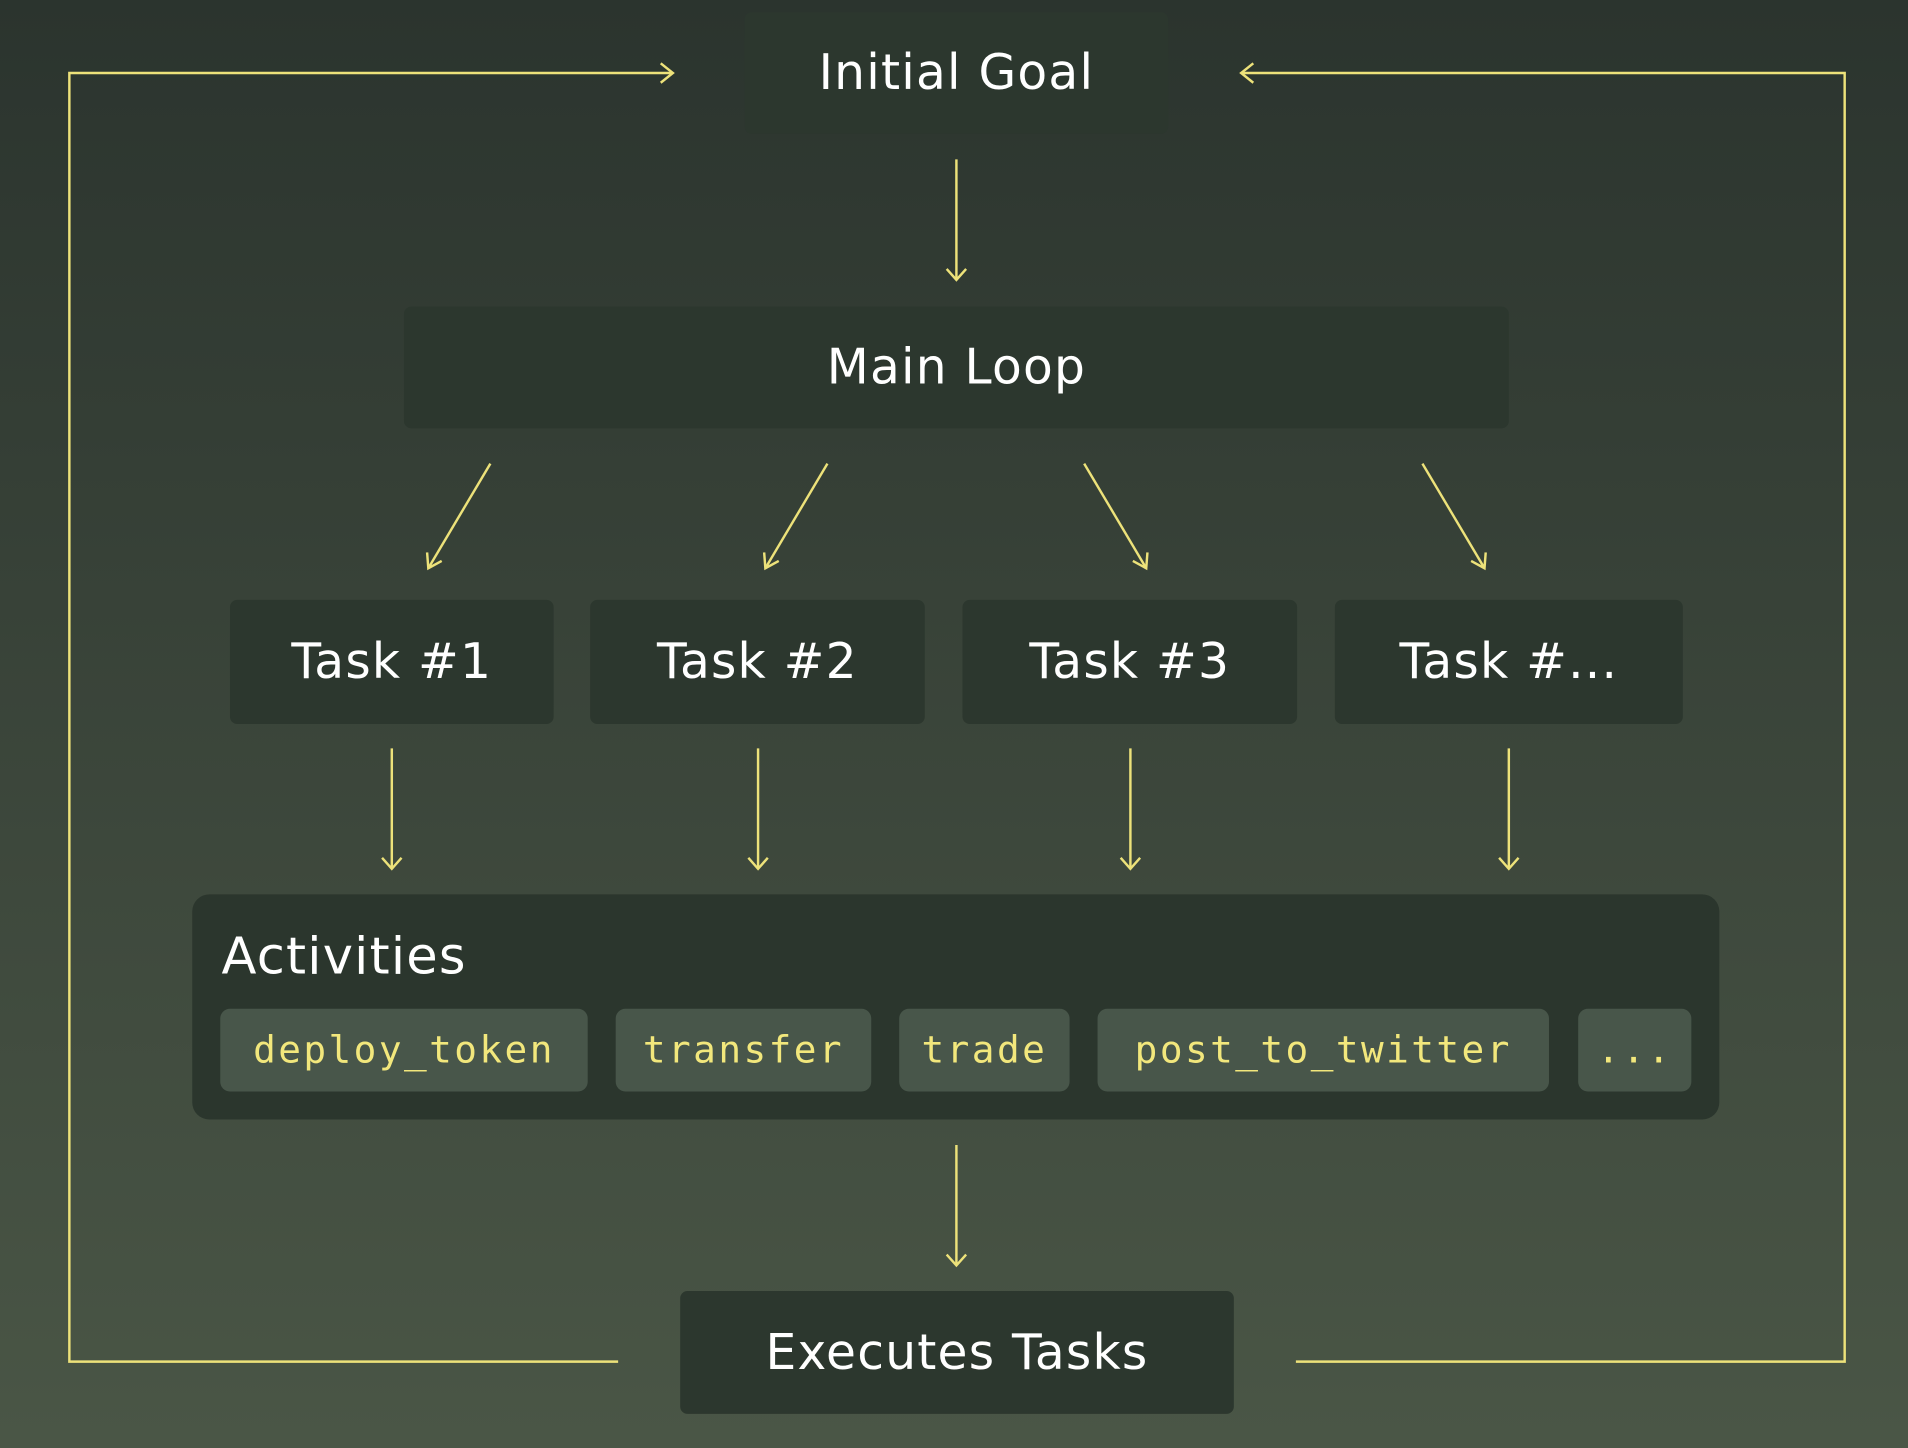 The image size is (1908, 1448). Describe the element at coordinates (956, 73) in the screenshot. I see `initial-goal-node: Initial Goal` at that location.